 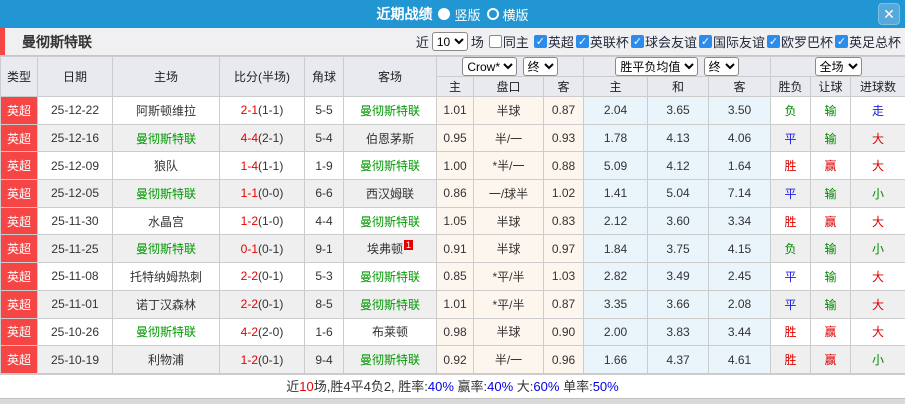 What do you see at coordinates (838, 66) in the screenshot?
I see `scope-select: 全场` at bounding box center [838, 66].